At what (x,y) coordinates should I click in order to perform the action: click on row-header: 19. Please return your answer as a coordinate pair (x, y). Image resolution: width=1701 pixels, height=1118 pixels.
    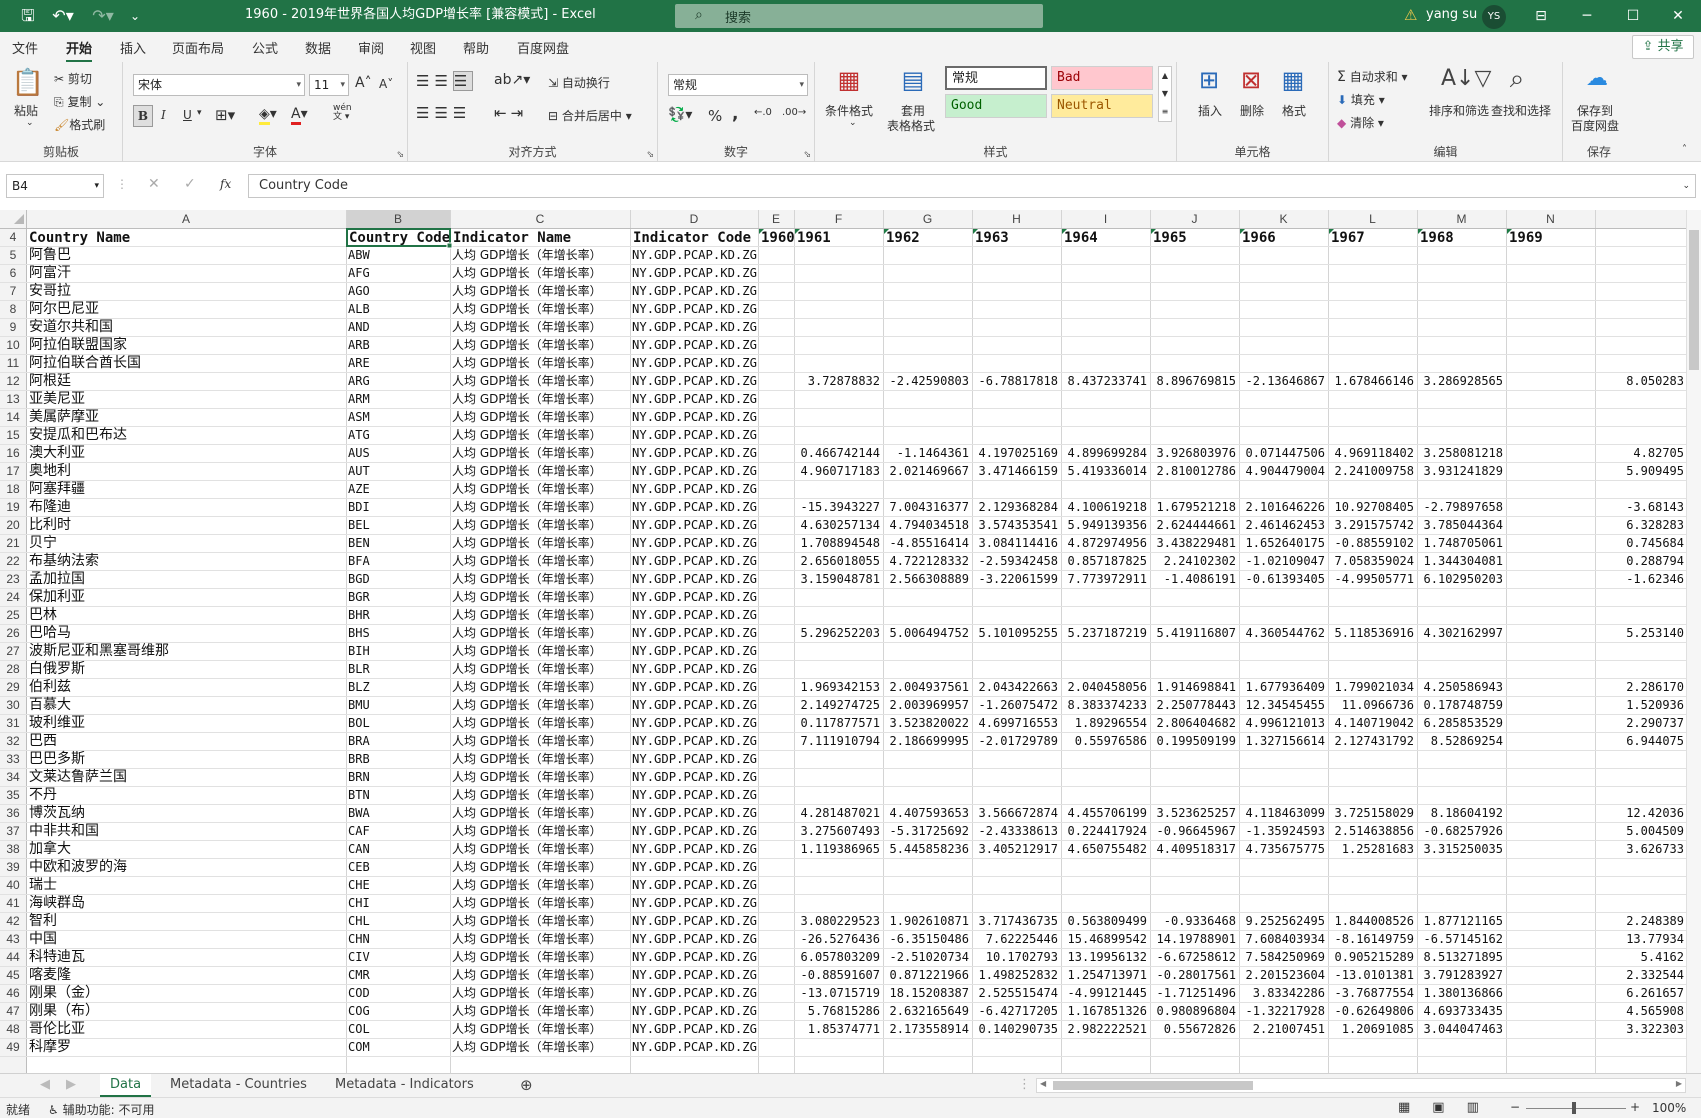
    Looking at the image, I should click on (13, 507).